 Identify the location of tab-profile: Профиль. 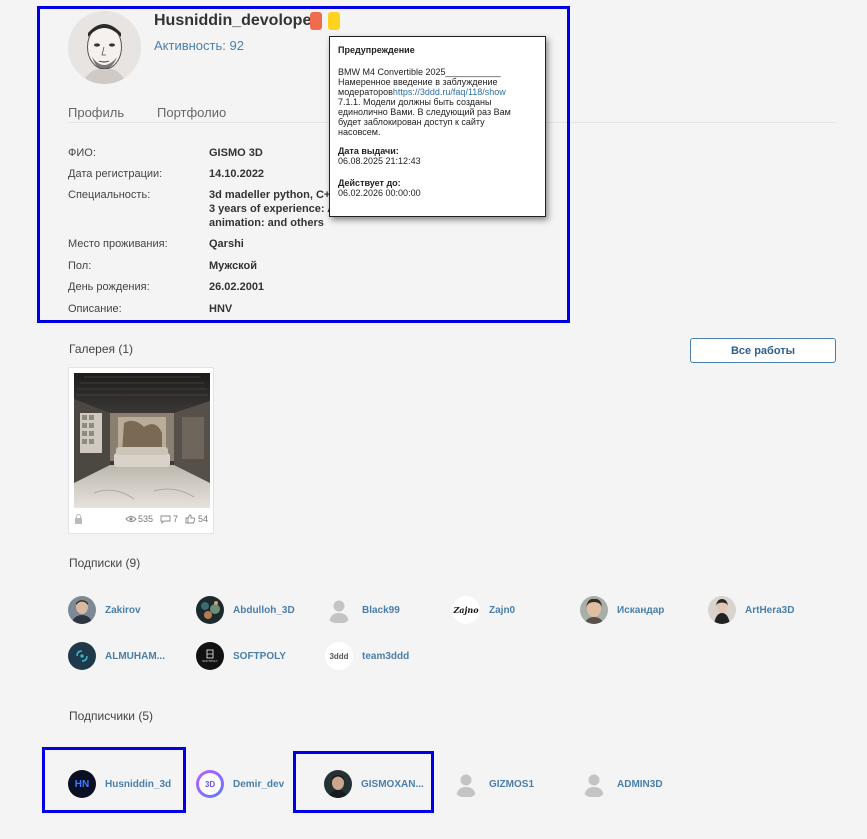
(96, 112).